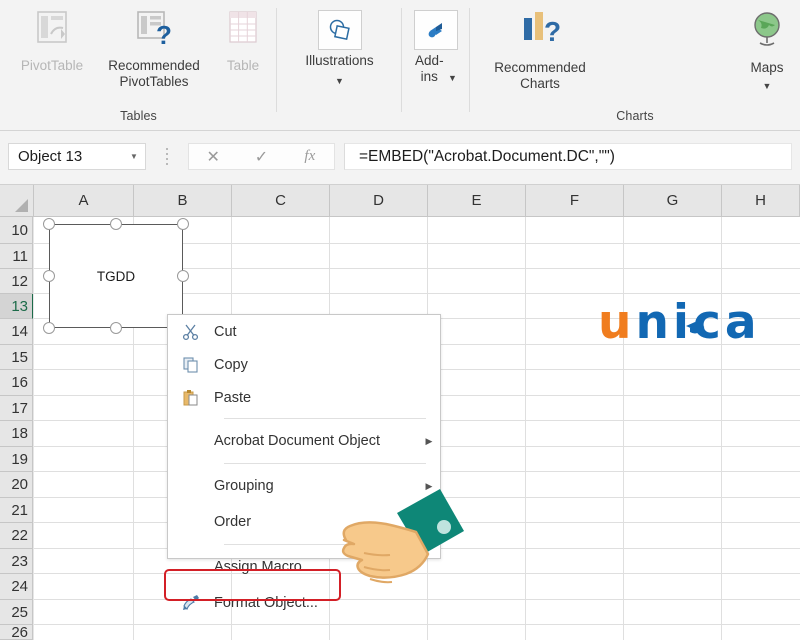 This screenshot has height=640, width=800. What do you see at coordinates (225, 331) in the screenshot?
I see `menu-item-cut-label: Cut` at bounding box center [225, 331].